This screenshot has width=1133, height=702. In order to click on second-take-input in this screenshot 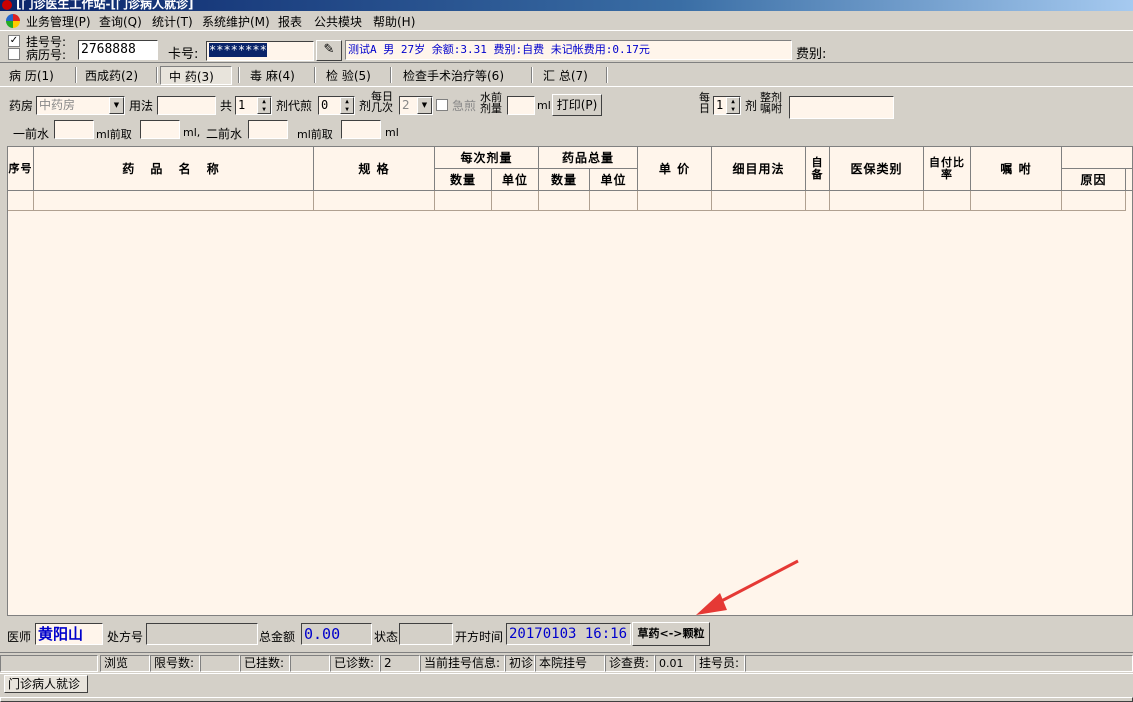, I will do `click(361, 129)`.